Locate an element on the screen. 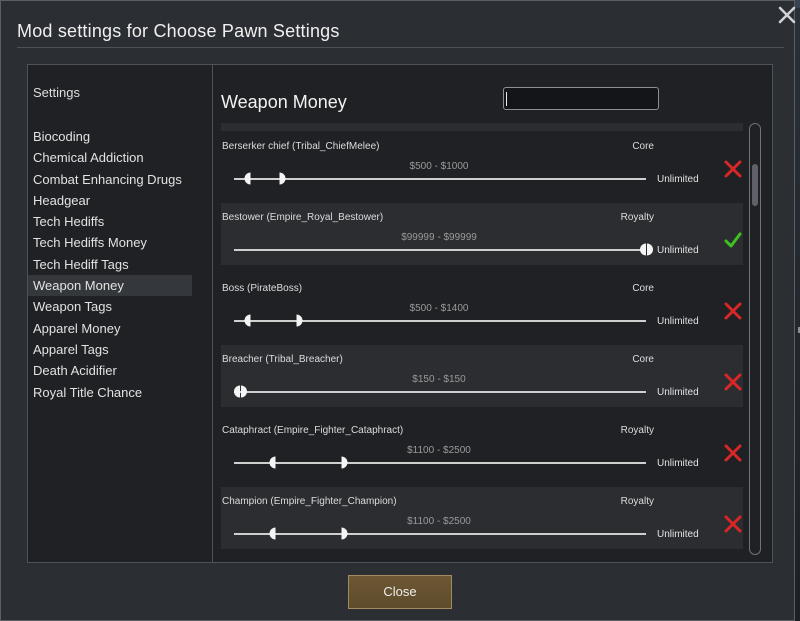 The height and width of the screenshot is (621, 800). row-range: $150 - $150 is located at coordinates (439, 379).